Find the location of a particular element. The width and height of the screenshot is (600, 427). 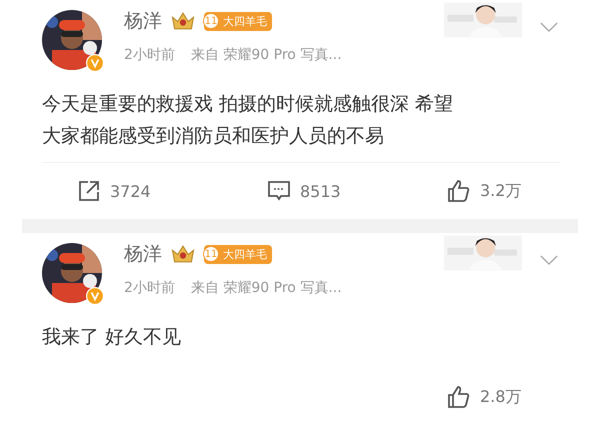

comment-icon is located at coordinates (279, 191).